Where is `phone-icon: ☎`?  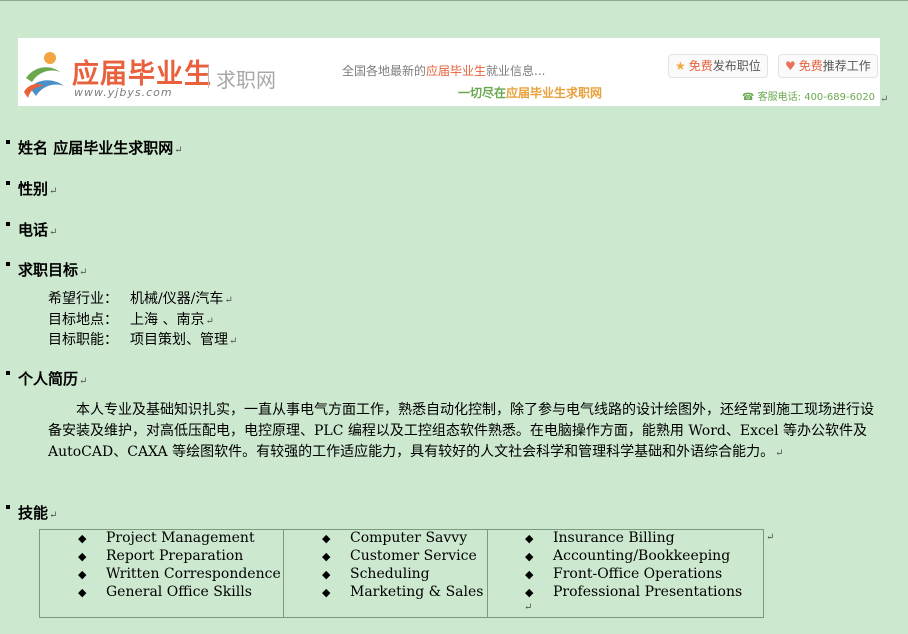 phone-icon: ☎ is located at coordinates (748, 97).